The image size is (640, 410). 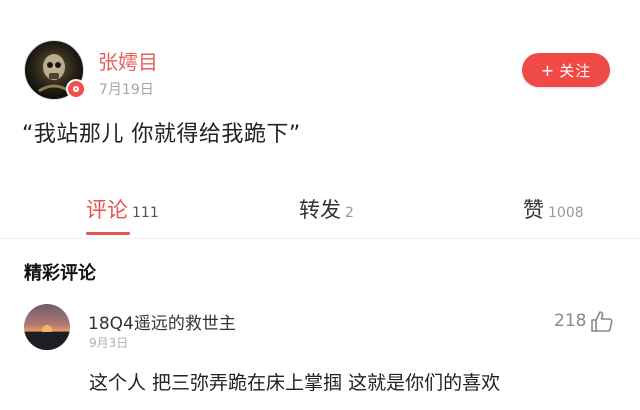 I want to click on tab-reposts-label: 转发, so click(x=320, y=210).